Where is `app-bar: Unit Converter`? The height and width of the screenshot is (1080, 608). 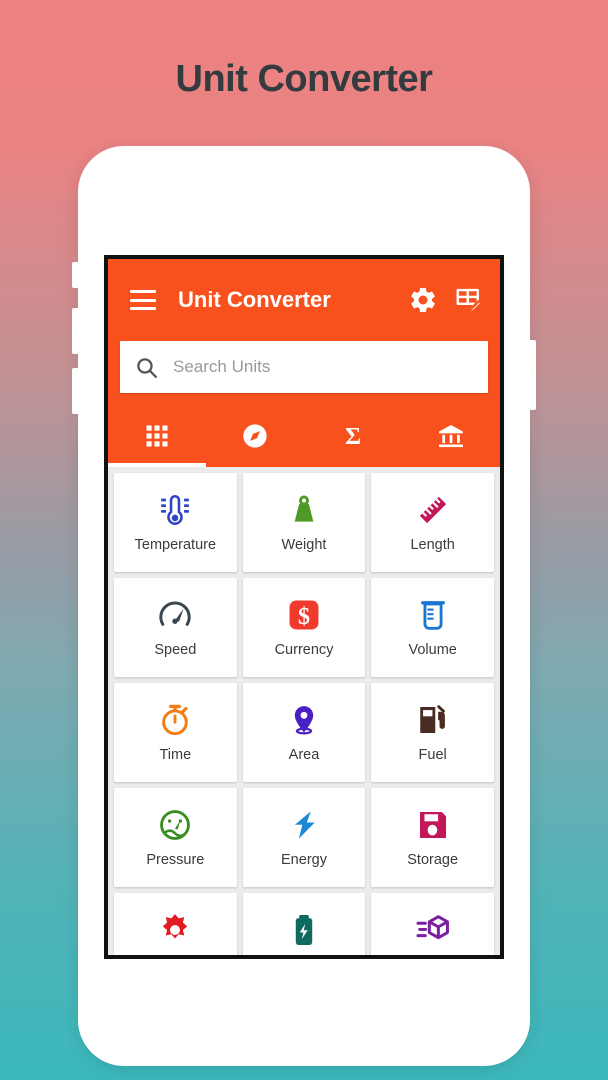
app-bar: Unit Converter is located at coordinates (304, 300).